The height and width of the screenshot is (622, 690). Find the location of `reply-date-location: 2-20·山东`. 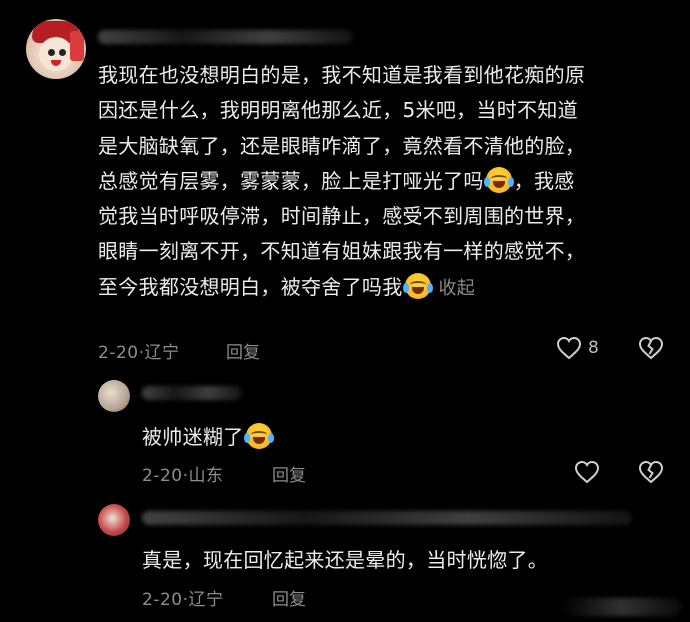

reply-date-location: 2-20·山东 is located at coordinates (183, 476).